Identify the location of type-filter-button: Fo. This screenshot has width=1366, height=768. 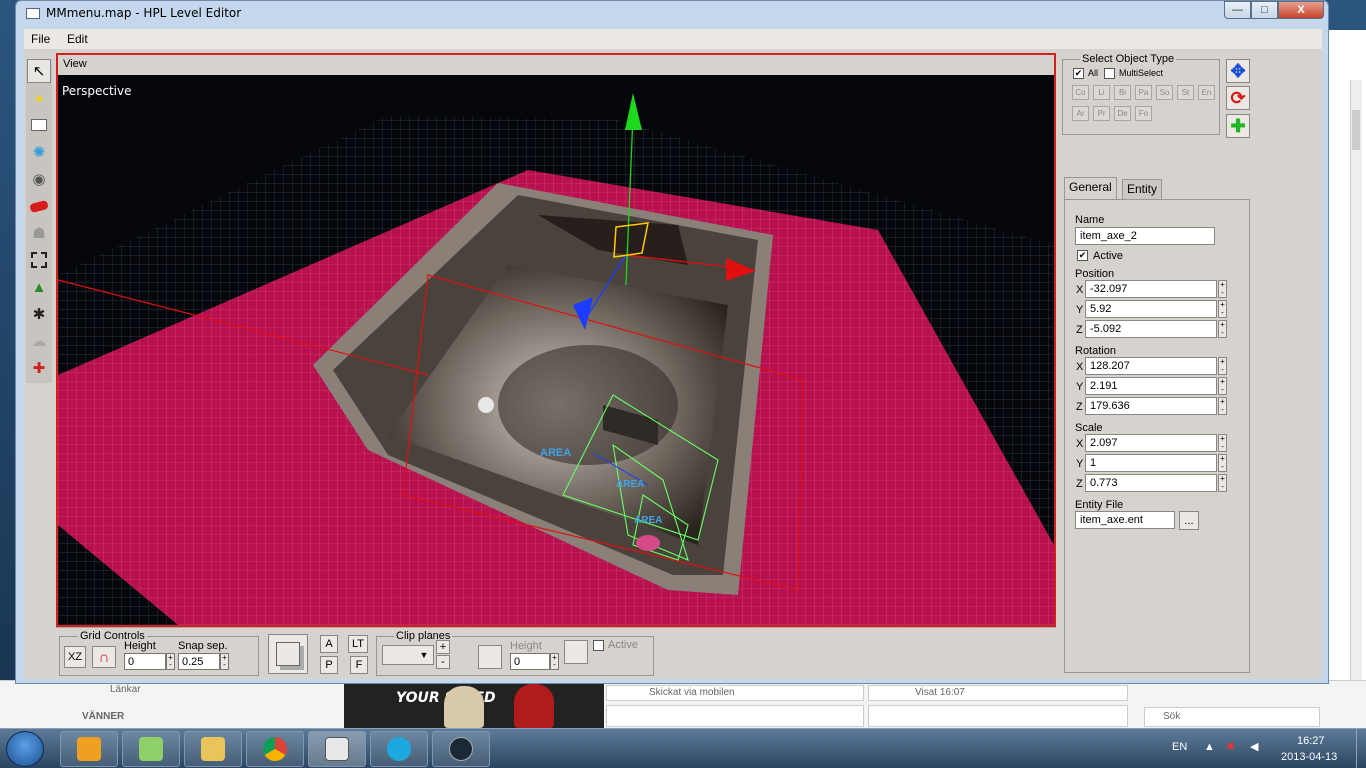
(1143, 113).